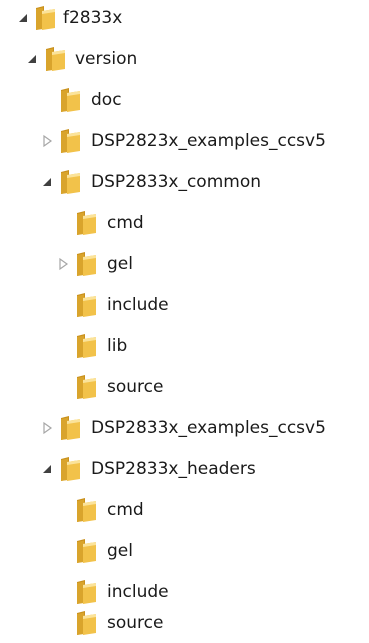  What do you see at coordinates (117, 346) in the screenshot?
I see `tree-item-label: lib` at bounding box center [117, 346].